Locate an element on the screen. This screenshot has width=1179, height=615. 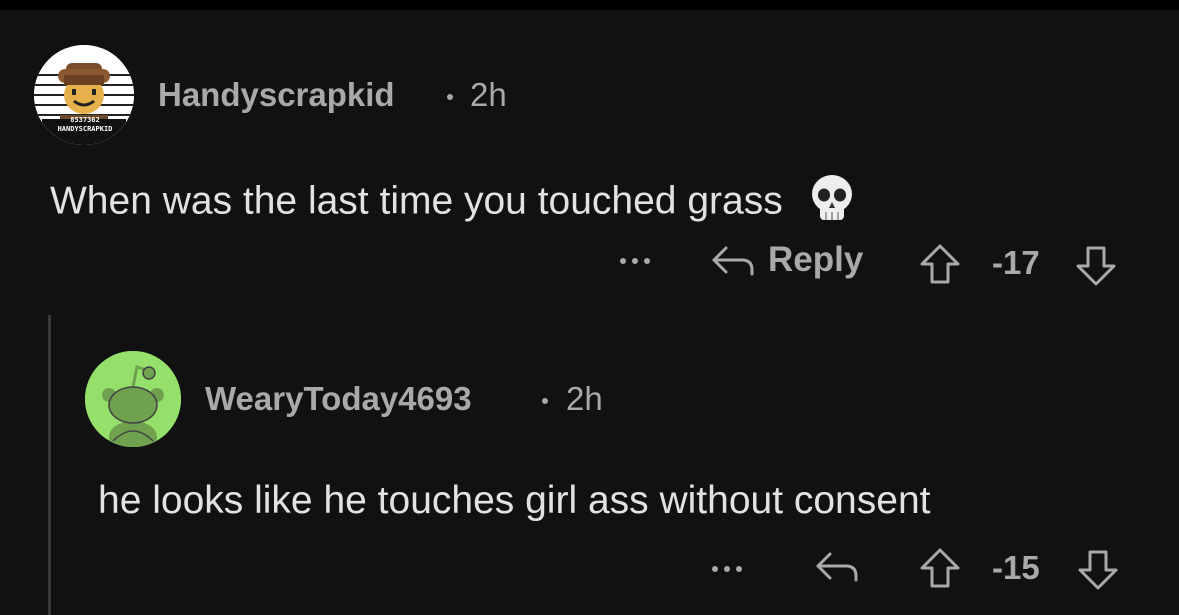
skull-emoji-icon is located at coordinates (832, 203).